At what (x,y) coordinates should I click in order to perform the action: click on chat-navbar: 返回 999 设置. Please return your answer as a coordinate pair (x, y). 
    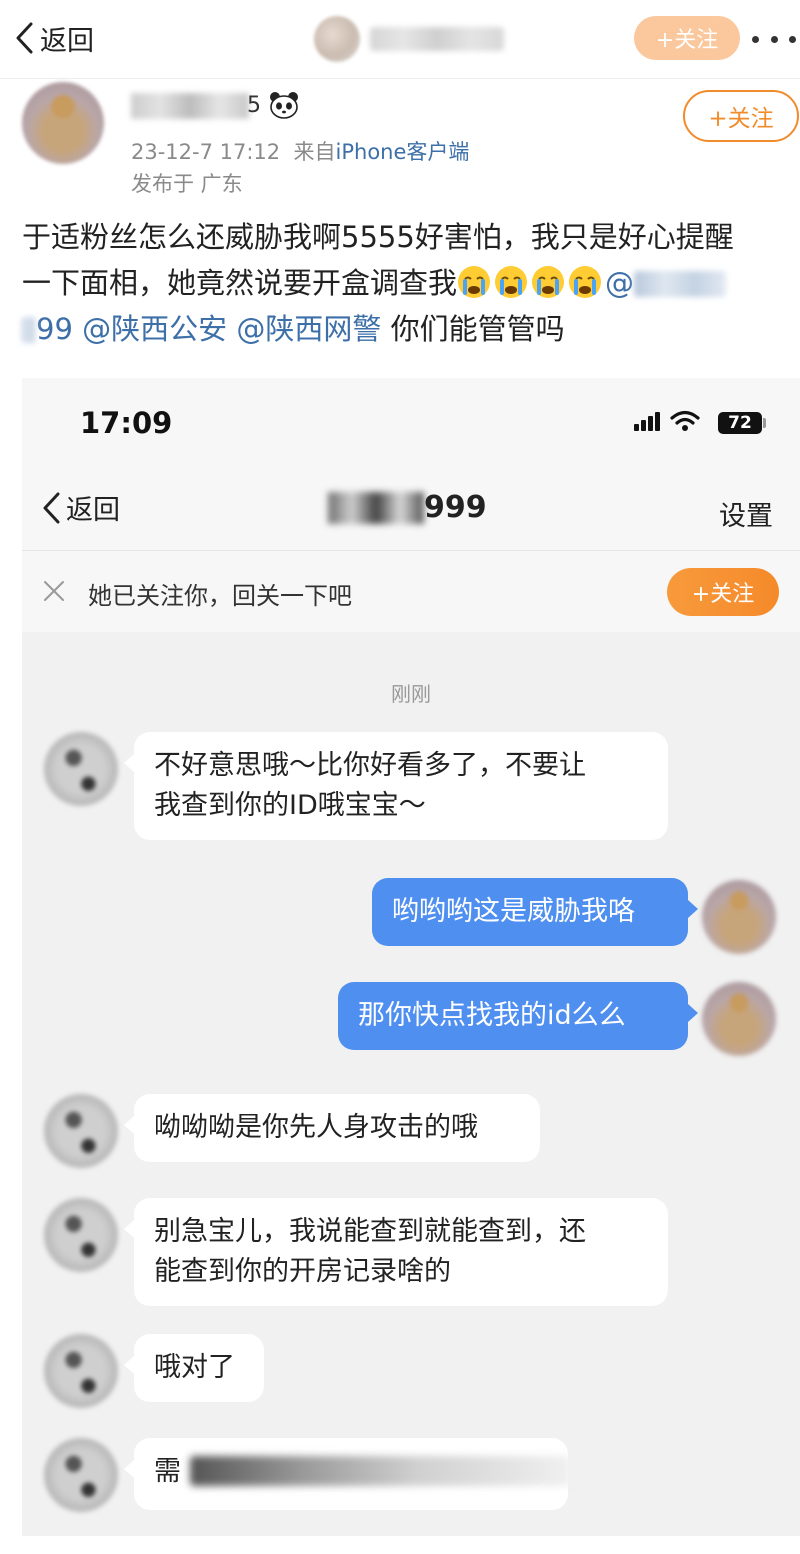
    Looking at the image, I should click on (411, 507).